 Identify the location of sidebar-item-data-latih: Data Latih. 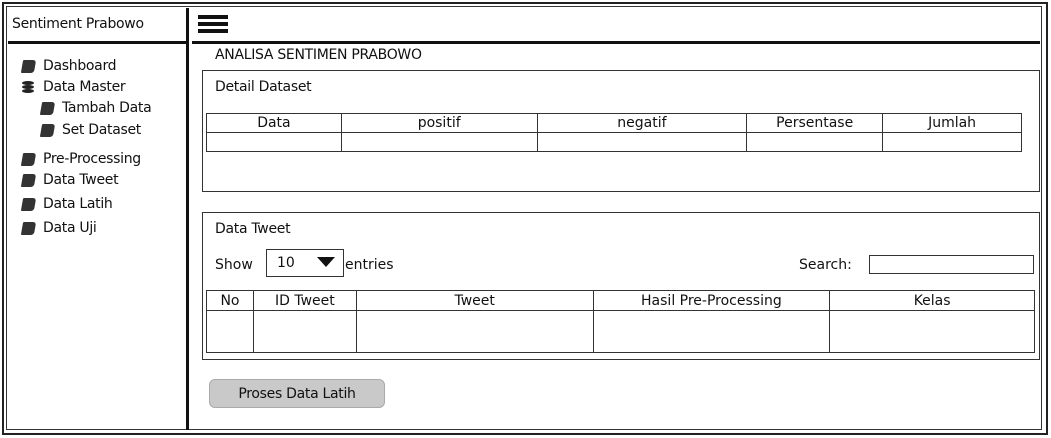
(66, 204).